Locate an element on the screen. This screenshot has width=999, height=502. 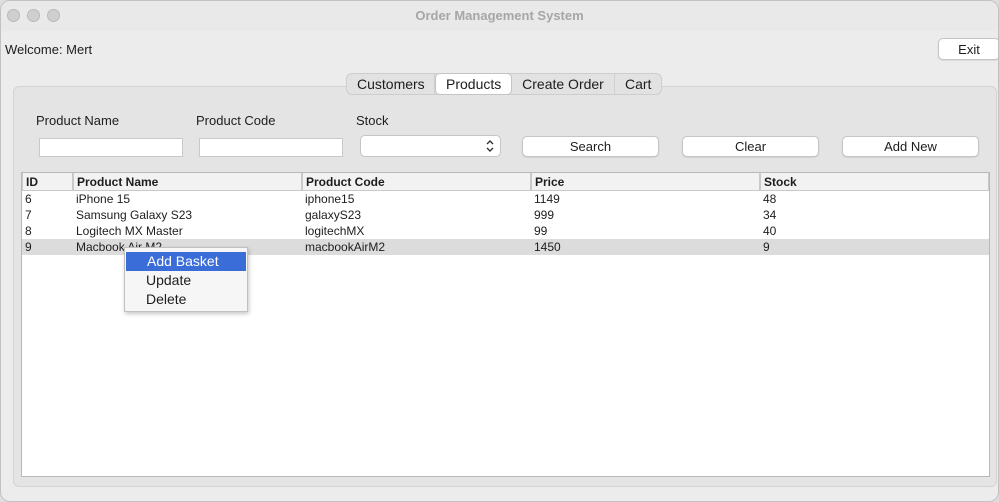
menu-item-add-basket: Add Basket is located at coordinates (186, 261).